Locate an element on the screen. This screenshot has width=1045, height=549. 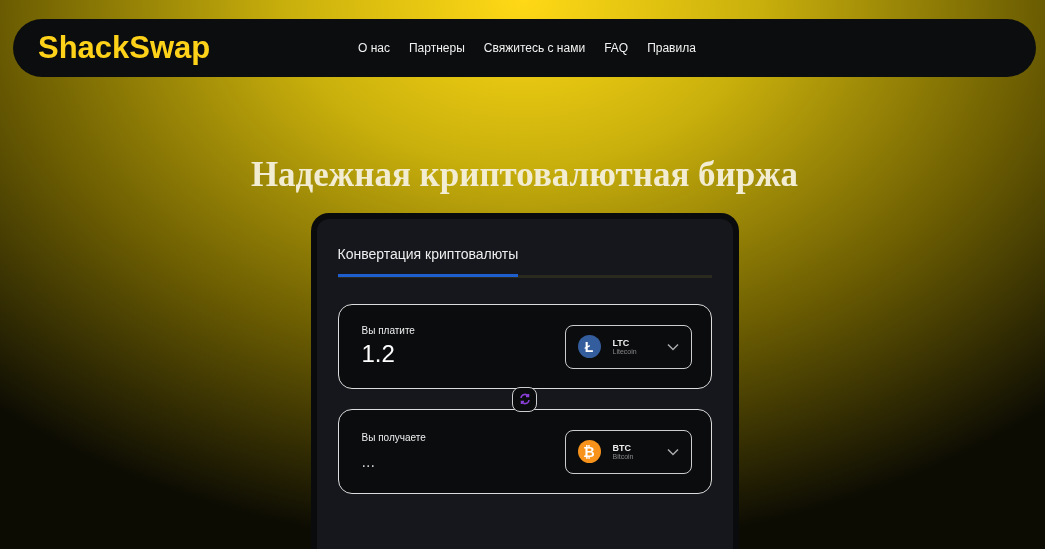
field-label: Вы платите is located at coordinates (388, 330).